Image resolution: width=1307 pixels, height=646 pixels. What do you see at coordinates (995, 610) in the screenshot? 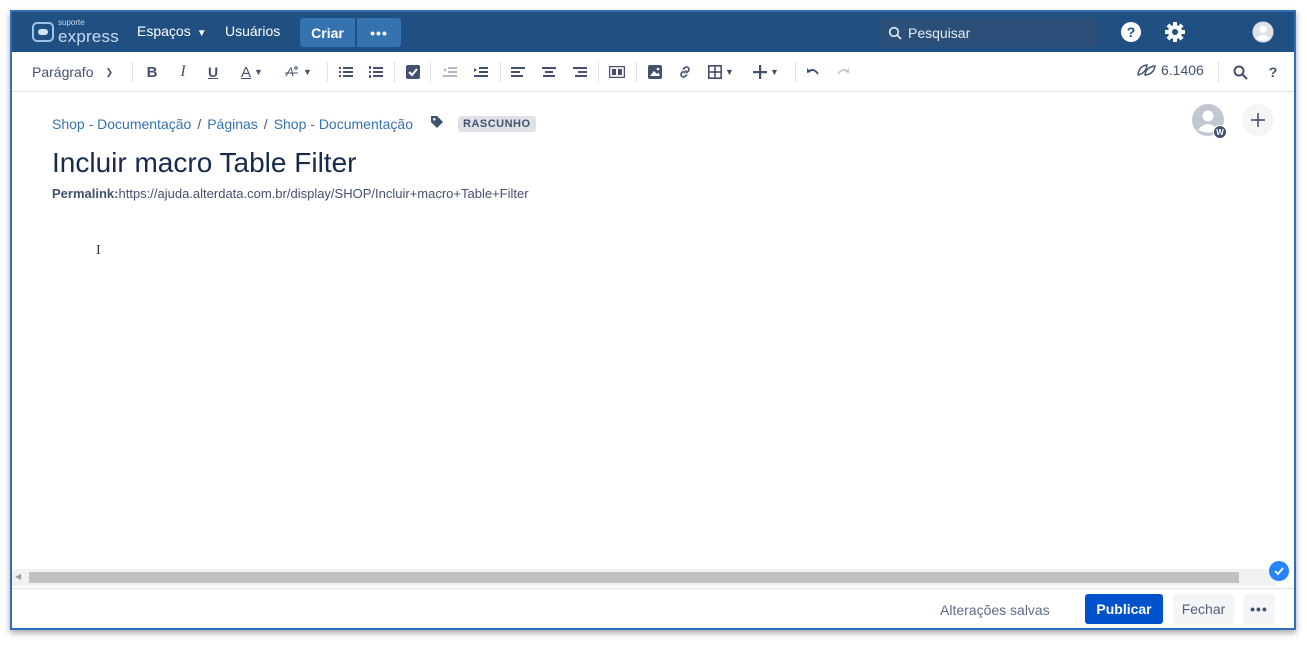
I see `save-status: Alterações salvas` at bounding box center [995, 610].